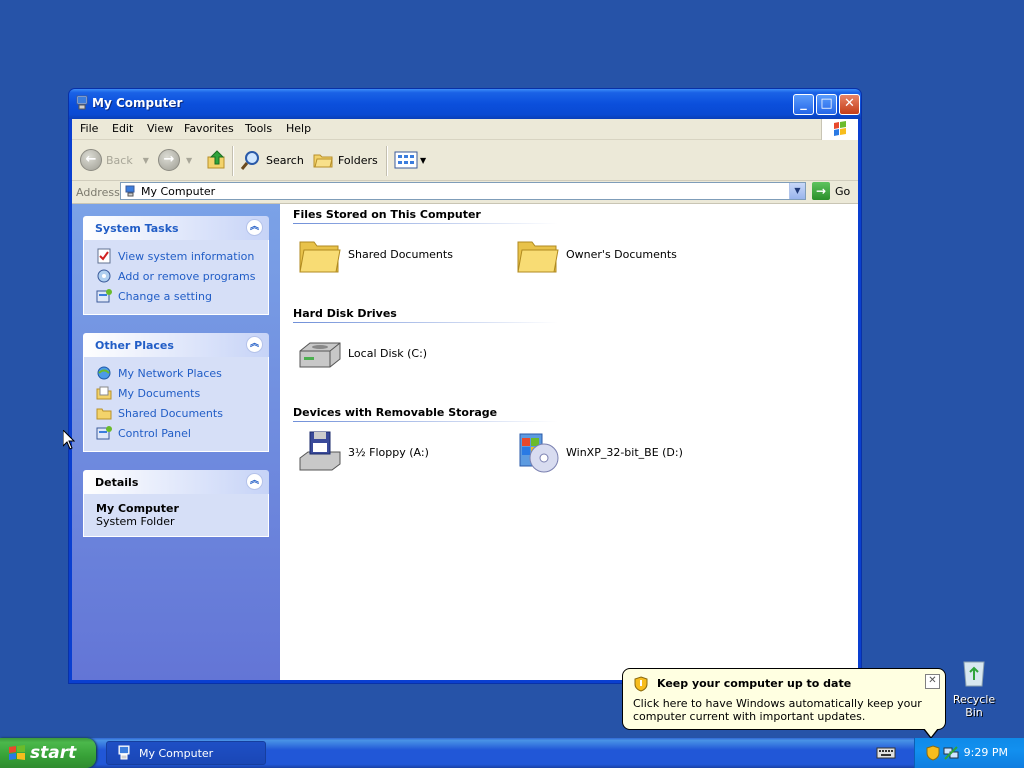  Describe the element at coordinates (624, 452) in the screenshot. I see `item-label: WinXP_32-bit_BE (D:)` at that location.